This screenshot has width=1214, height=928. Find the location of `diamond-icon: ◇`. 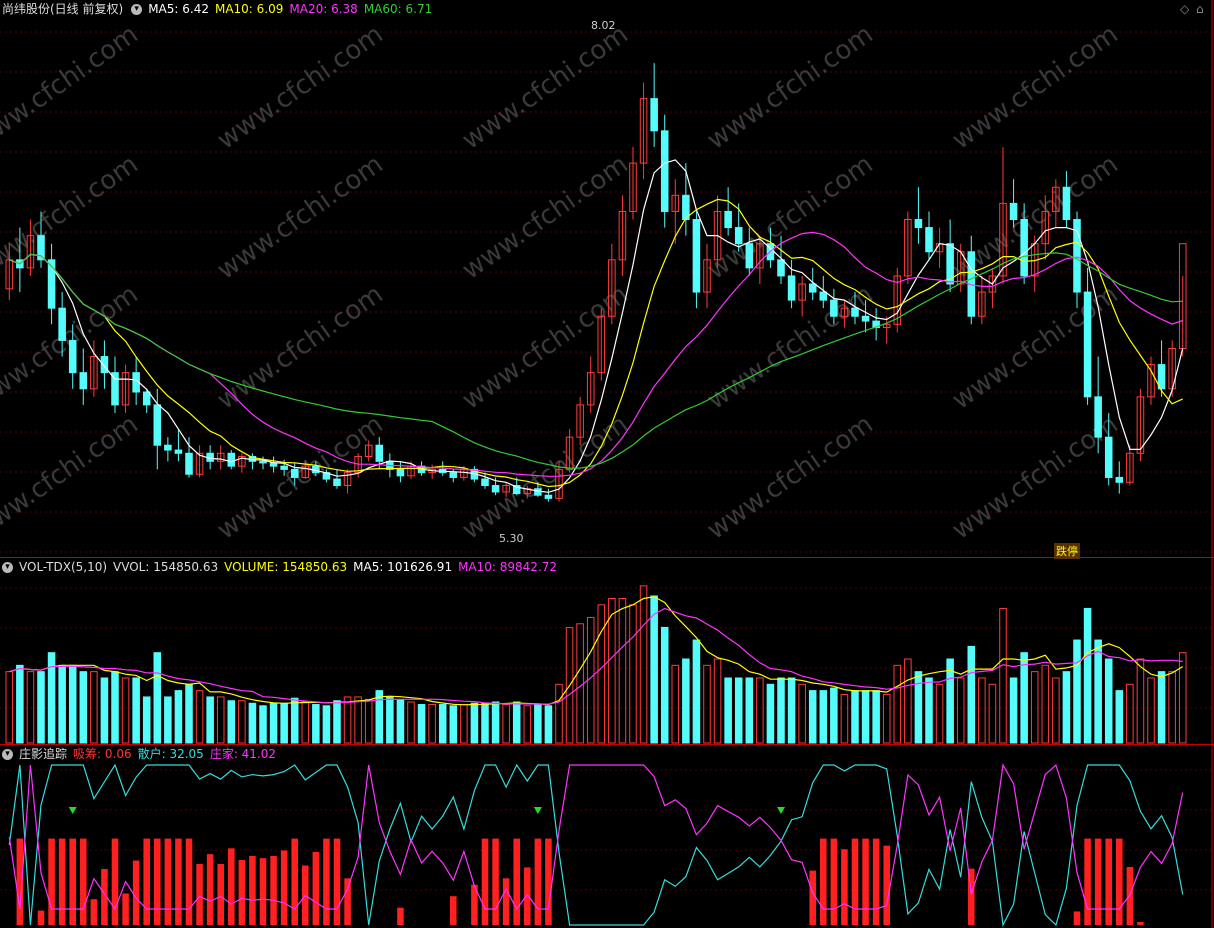

diamond-icon: ◇ is located at coordinates (1184, 9).